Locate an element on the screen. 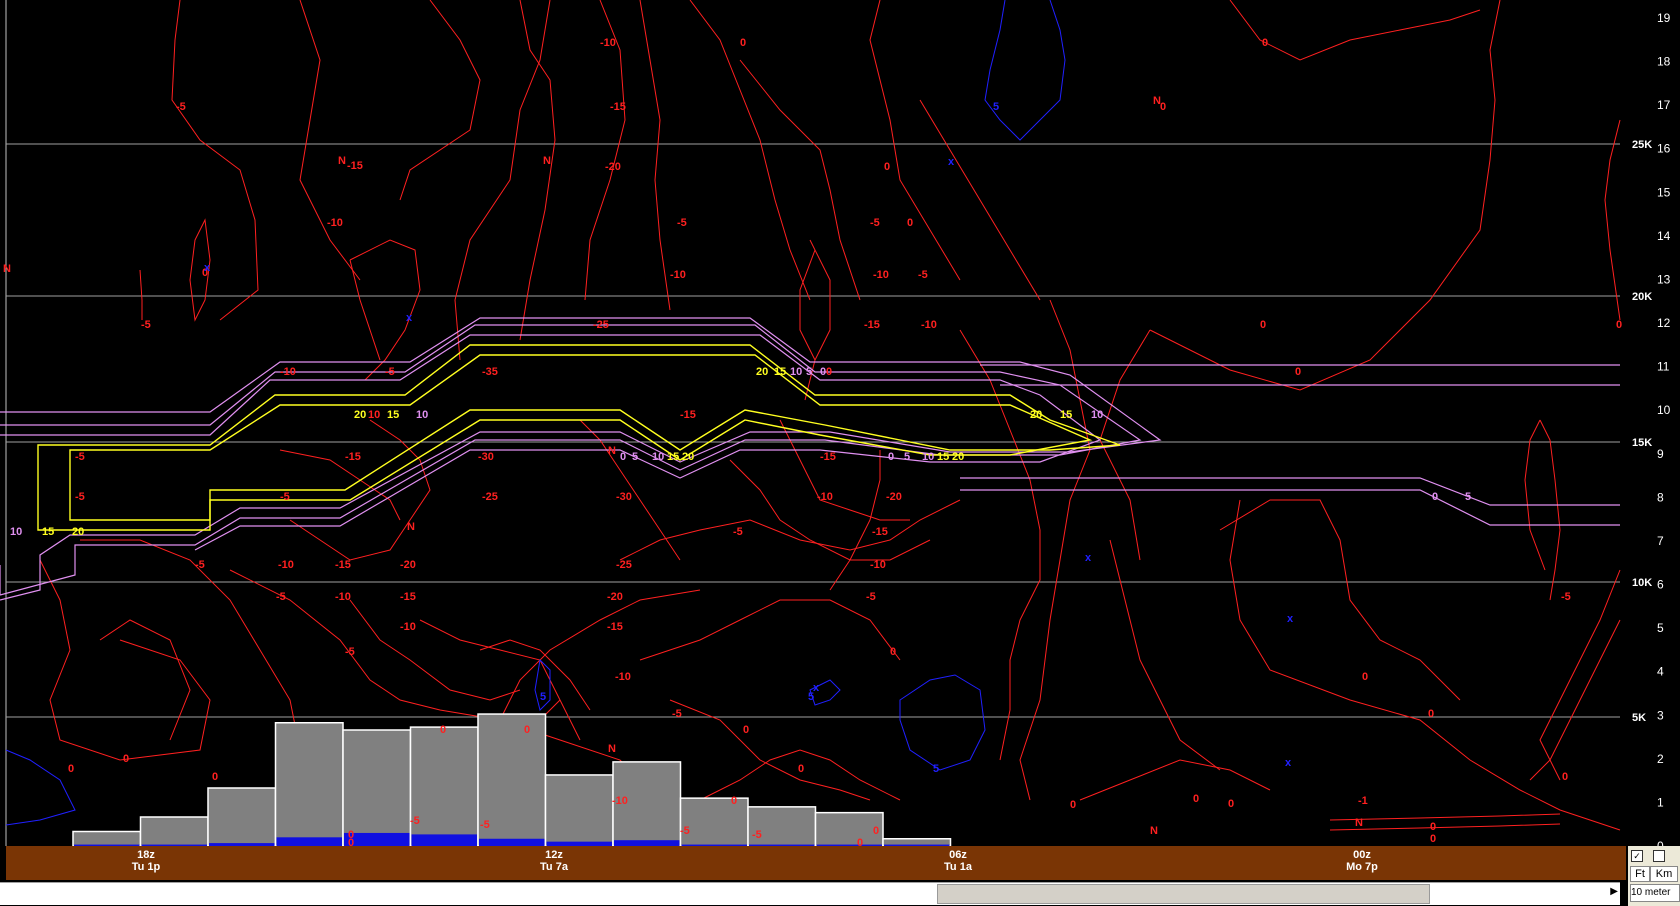  altitude-tick-label: 15 is located at coordinates (1664, 192).